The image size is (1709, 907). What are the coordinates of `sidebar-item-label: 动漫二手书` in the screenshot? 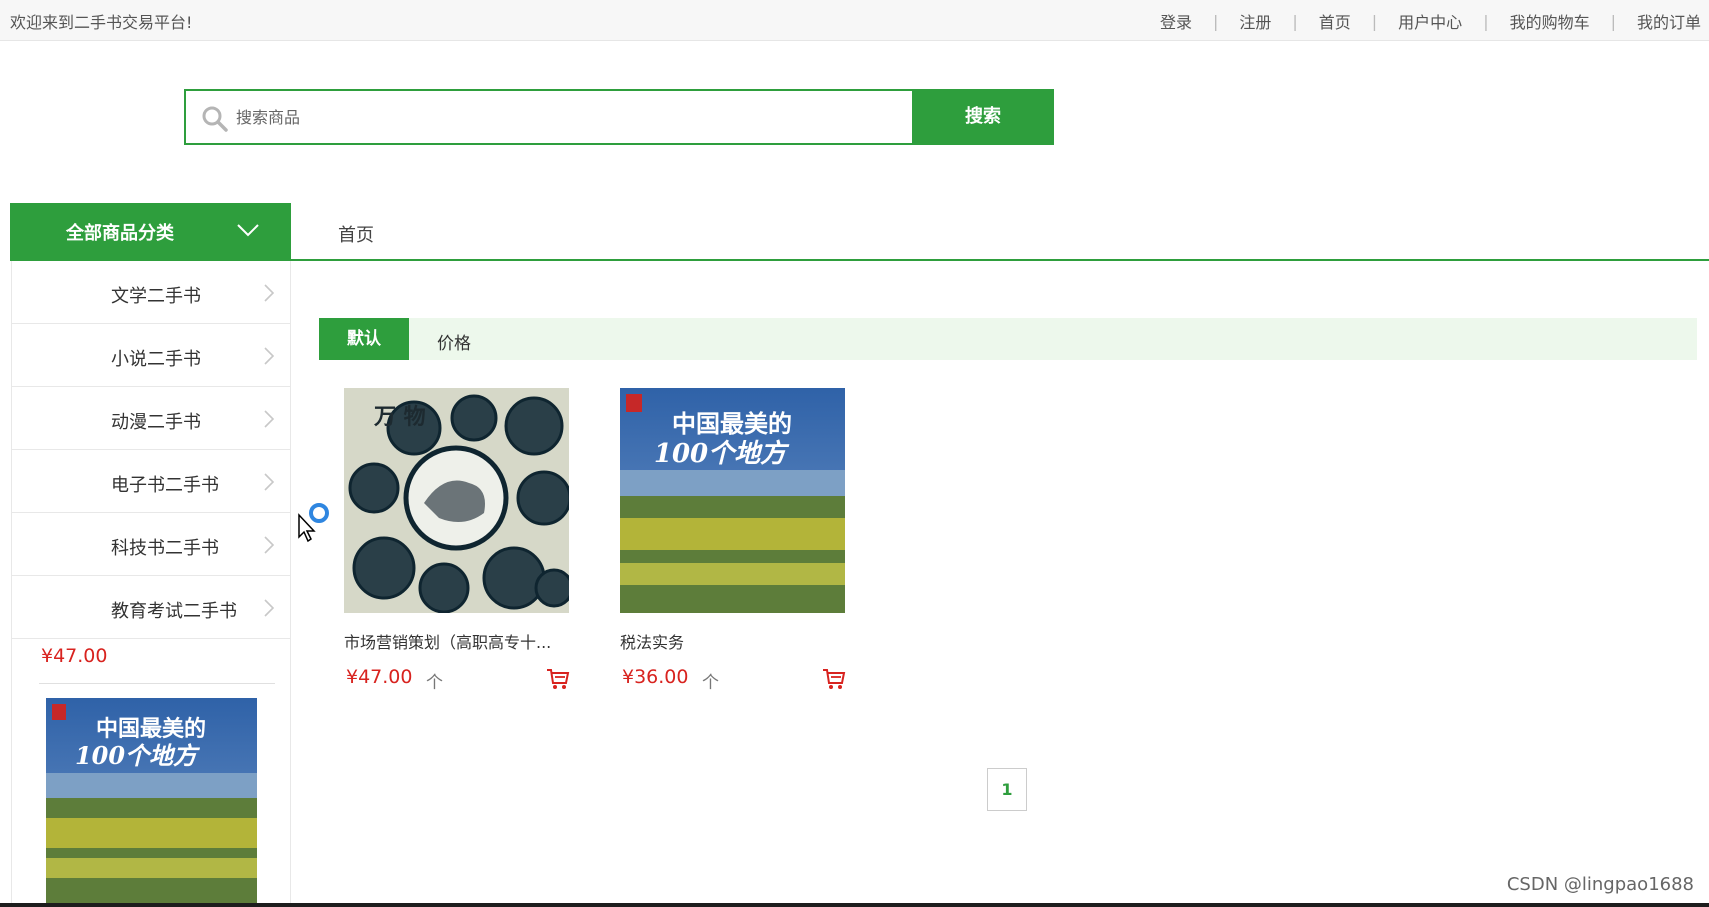 It's located at (156, 422).